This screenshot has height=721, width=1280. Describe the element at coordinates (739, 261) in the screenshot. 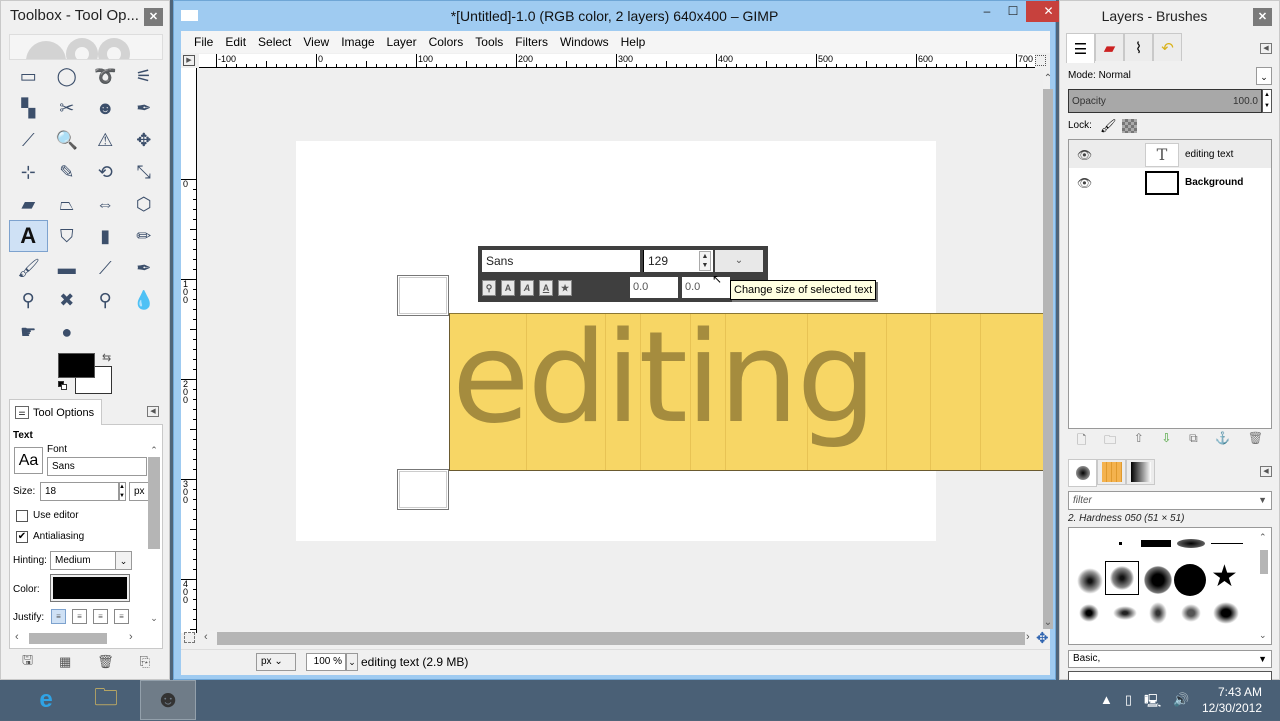

I see `otb-unit-dropdown: ⌄` at that location.